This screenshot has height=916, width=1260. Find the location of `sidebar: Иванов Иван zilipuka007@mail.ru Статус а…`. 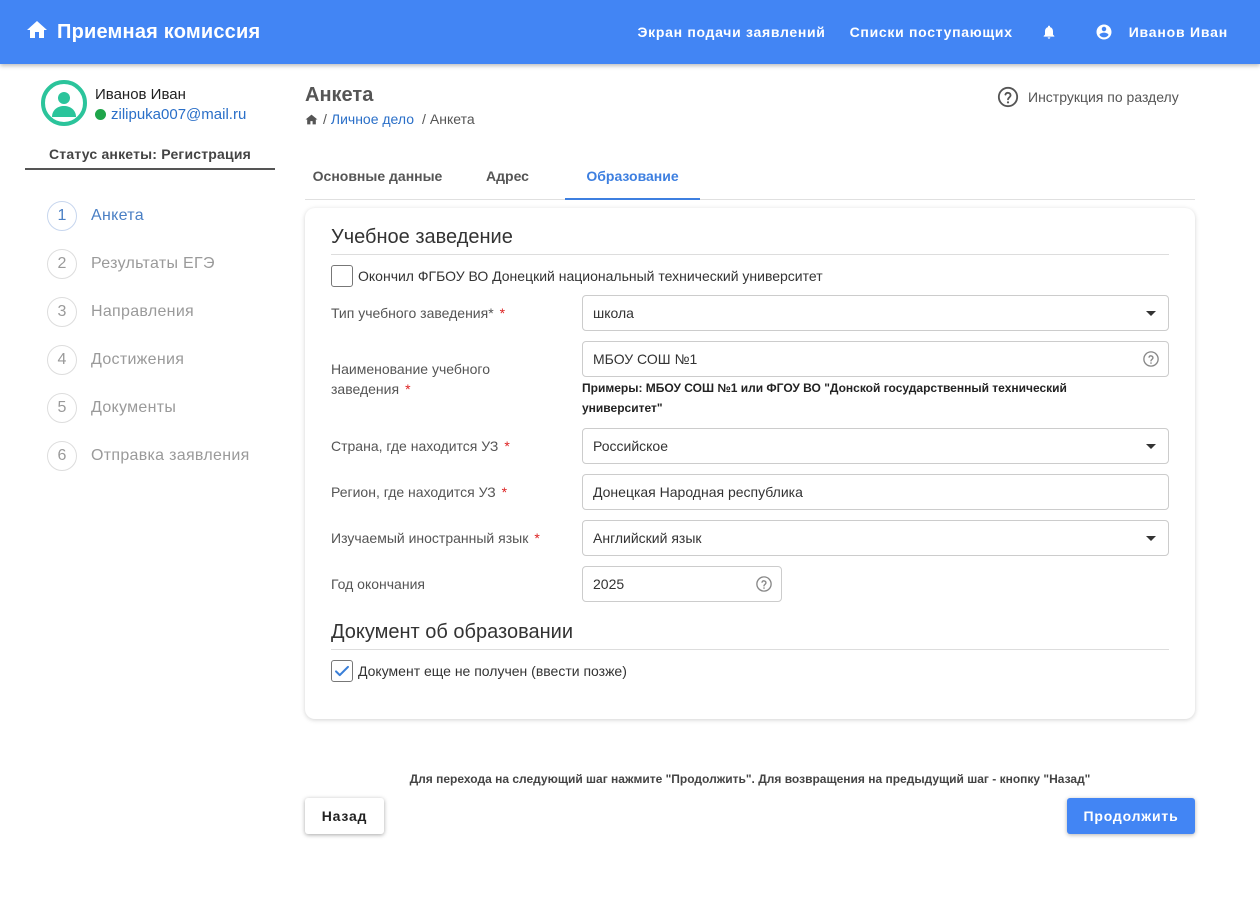

sidebar: Иванов Иван zilipuka007@mail.ru Статус а… is located at coordinates (150, 272).